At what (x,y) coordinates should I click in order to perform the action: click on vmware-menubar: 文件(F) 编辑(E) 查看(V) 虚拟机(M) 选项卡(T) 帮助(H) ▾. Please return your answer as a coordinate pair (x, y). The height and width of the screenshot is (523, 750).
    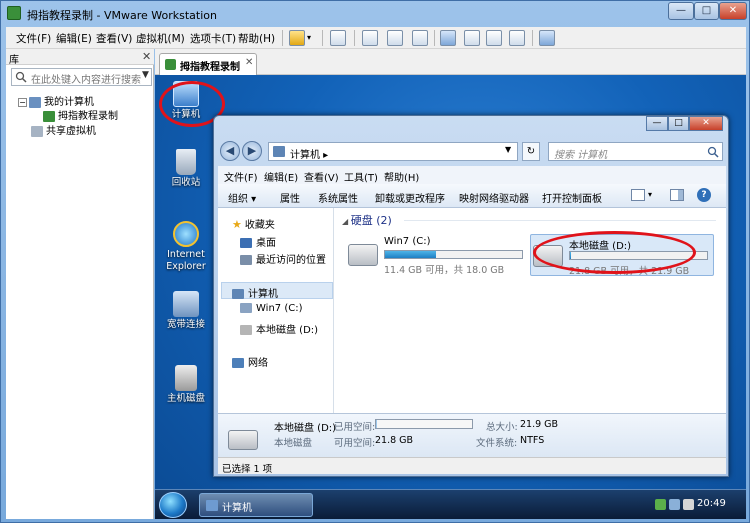
    Looking at the image, I should click on (376, 38).